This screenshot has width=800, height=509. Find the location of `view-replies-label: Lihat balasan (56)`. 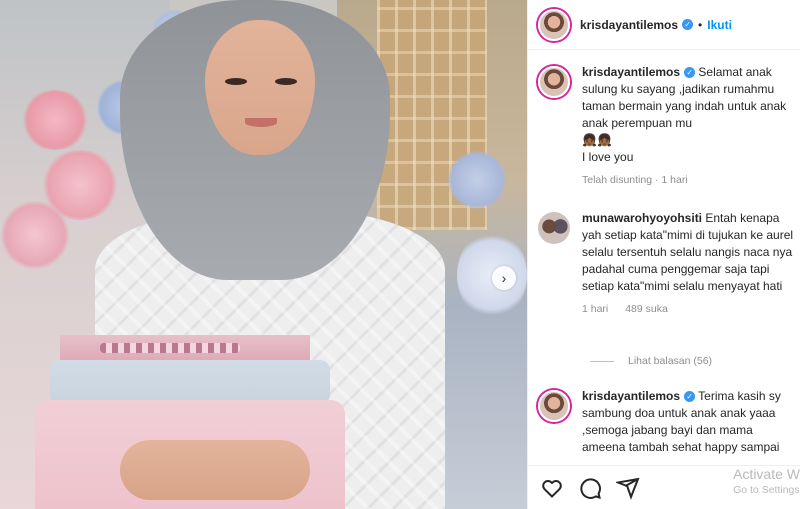

view-replies-label: Lihat balasan (56) is located at coordinates (670, 361).